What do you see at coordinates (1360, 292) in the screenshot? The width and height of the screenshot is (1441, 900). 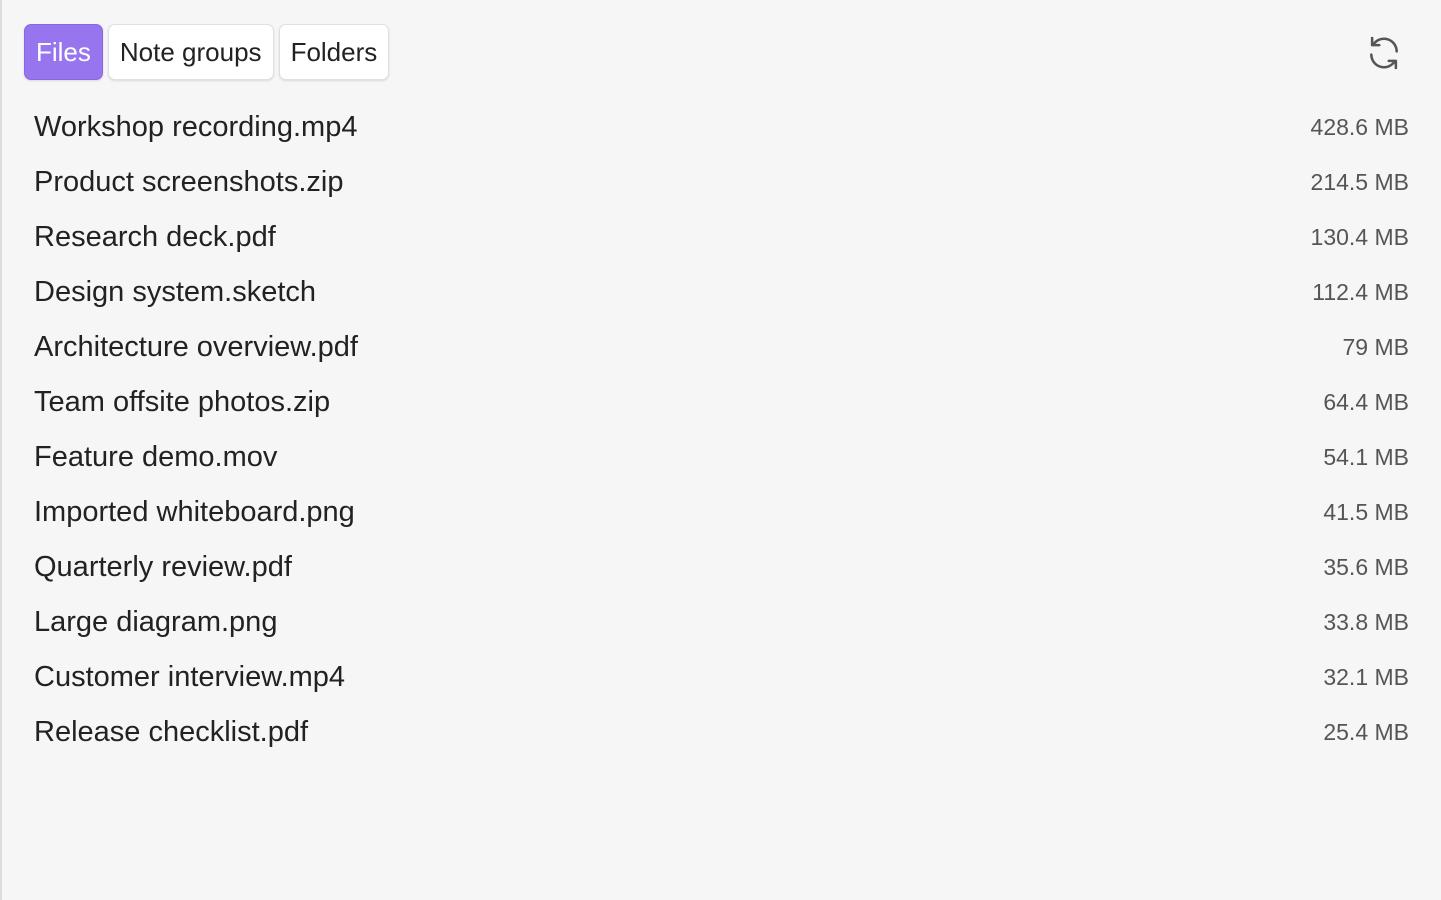 I see `file-size: 112.4 MB` at bounding box center [1360, 292].